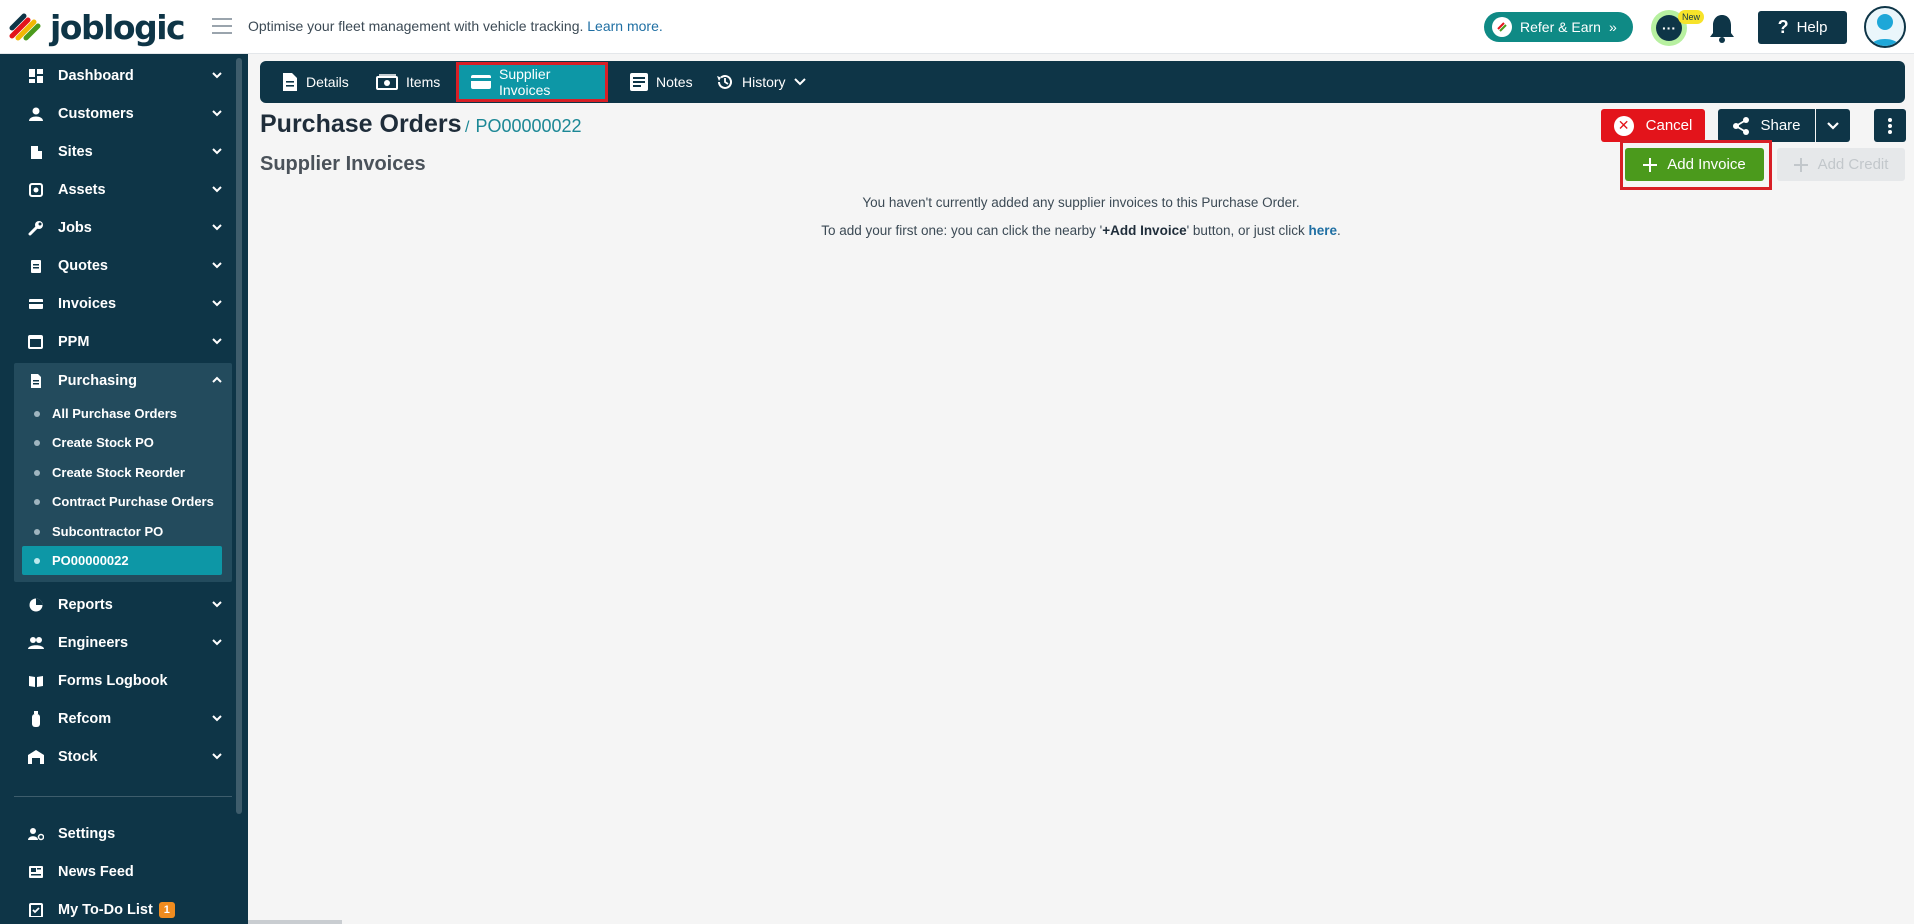 This screenshot has width=1914, height=924. I want to click on tab-details: Details, so click(315, 82).